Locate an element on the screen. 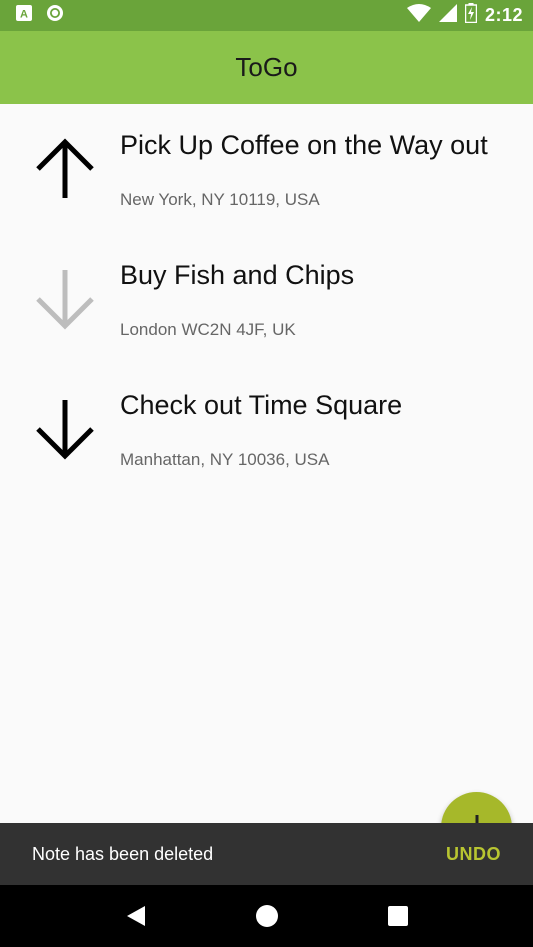  note-title: Buy Fish and Chips is located at coordinates (237, 275).